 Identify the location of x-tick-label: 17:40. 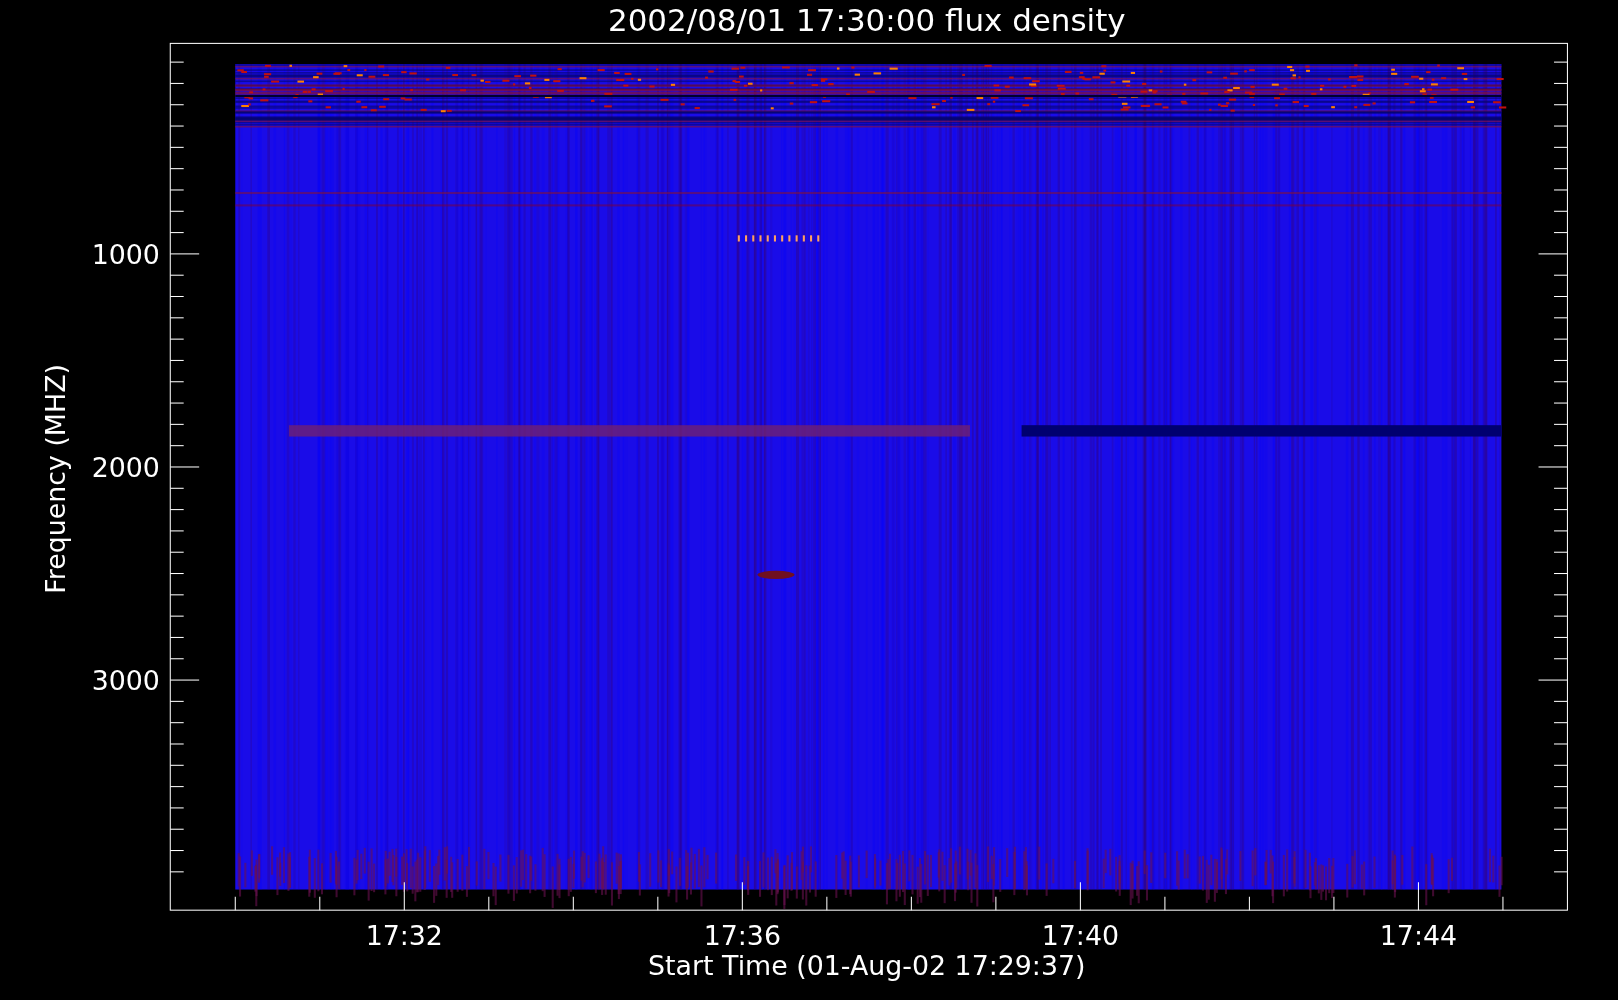
(1080, 936).